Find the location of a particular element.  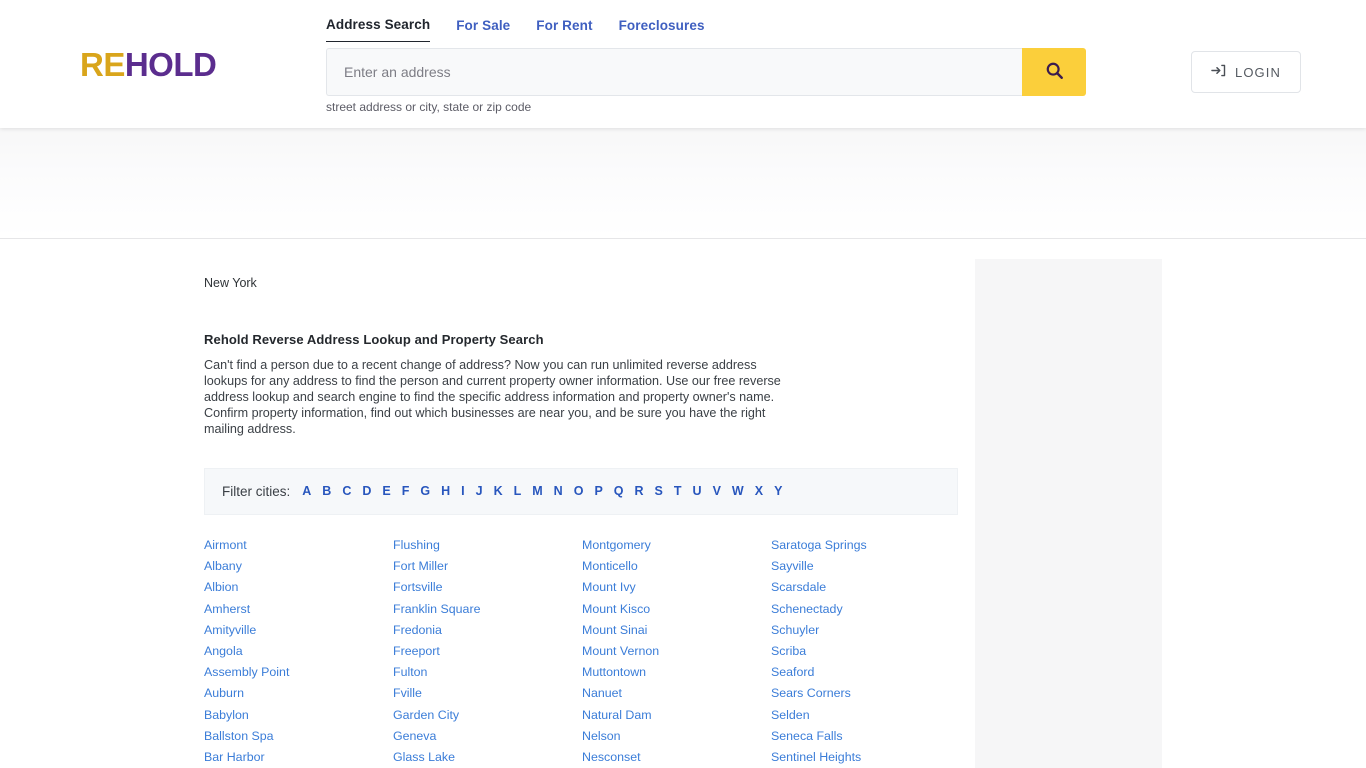

nav-item-address-search: Address Search is located at coordinates (378, 29).